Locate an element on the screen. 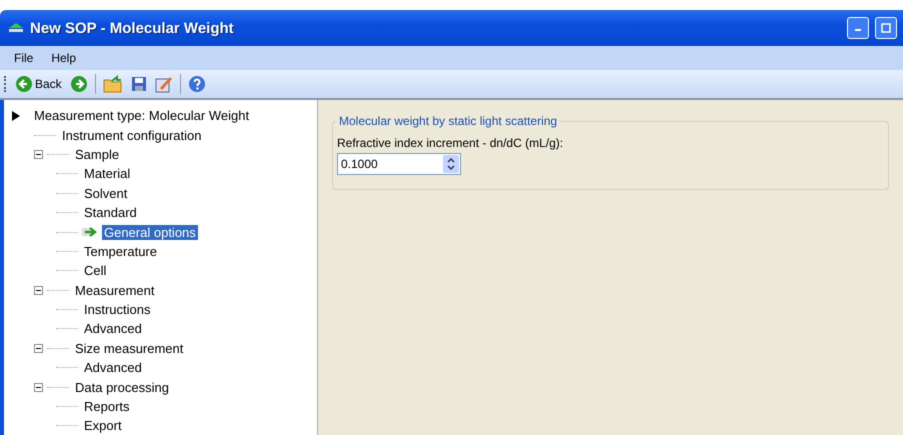 Image resolution: width=903 pixels, height=435 pixels. field-label: Refractive index increment - dn/dC (mL/g): is located at coordinates (450, 143).